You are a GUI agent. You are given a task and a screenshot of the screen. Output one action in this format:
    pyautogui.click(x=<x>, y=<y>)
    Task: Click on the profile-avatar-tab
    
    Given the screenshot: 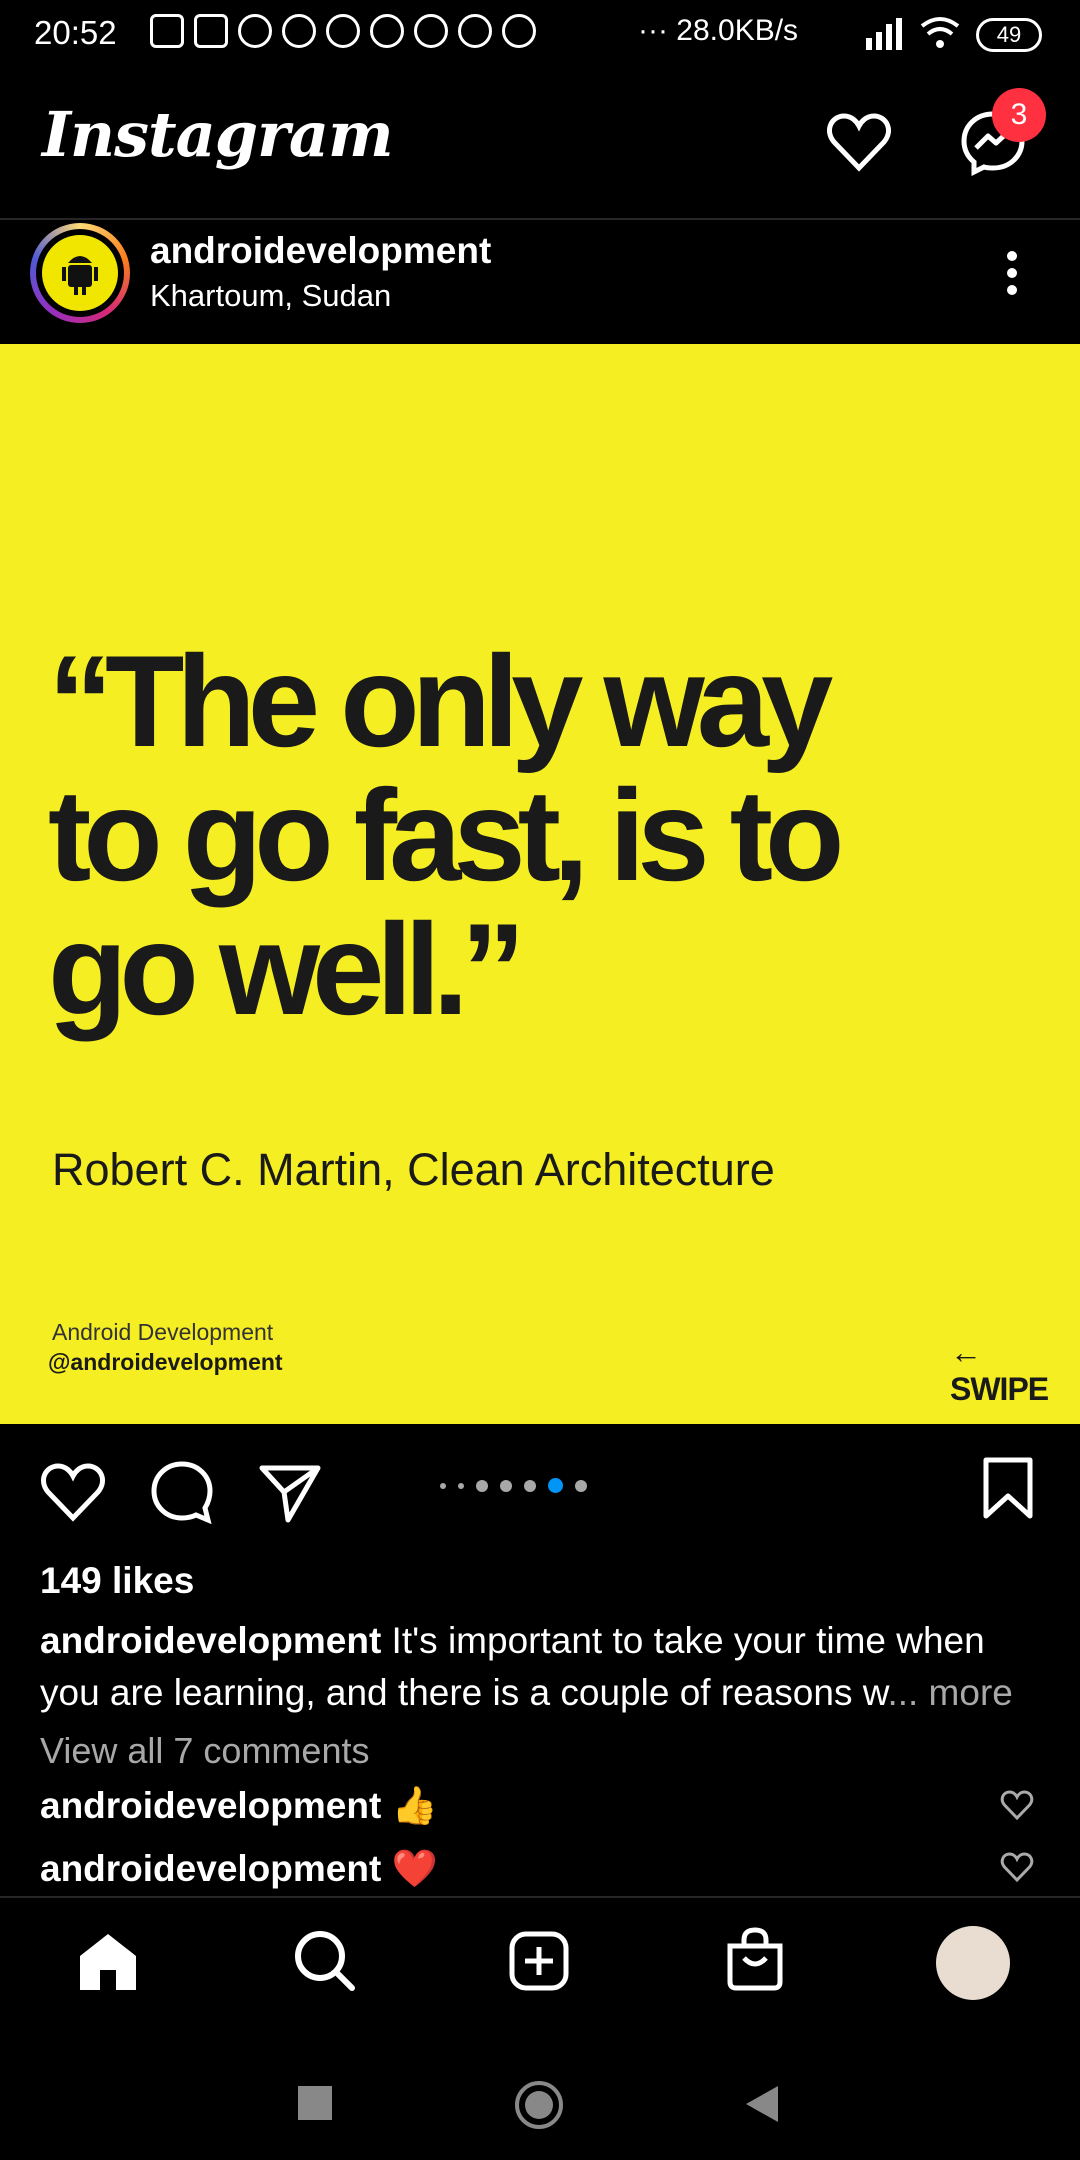 What is the action you would take?
    pyautogui.click(x=973, y=1963)
    